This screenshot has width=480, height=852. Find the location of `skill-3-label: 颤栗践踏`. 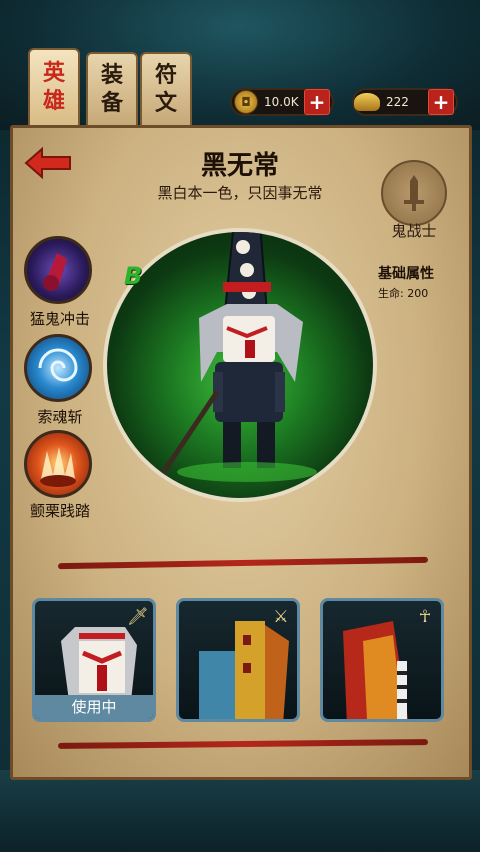

skill-3-label: 颤栗践踏 is located at coordinates (59, 511).